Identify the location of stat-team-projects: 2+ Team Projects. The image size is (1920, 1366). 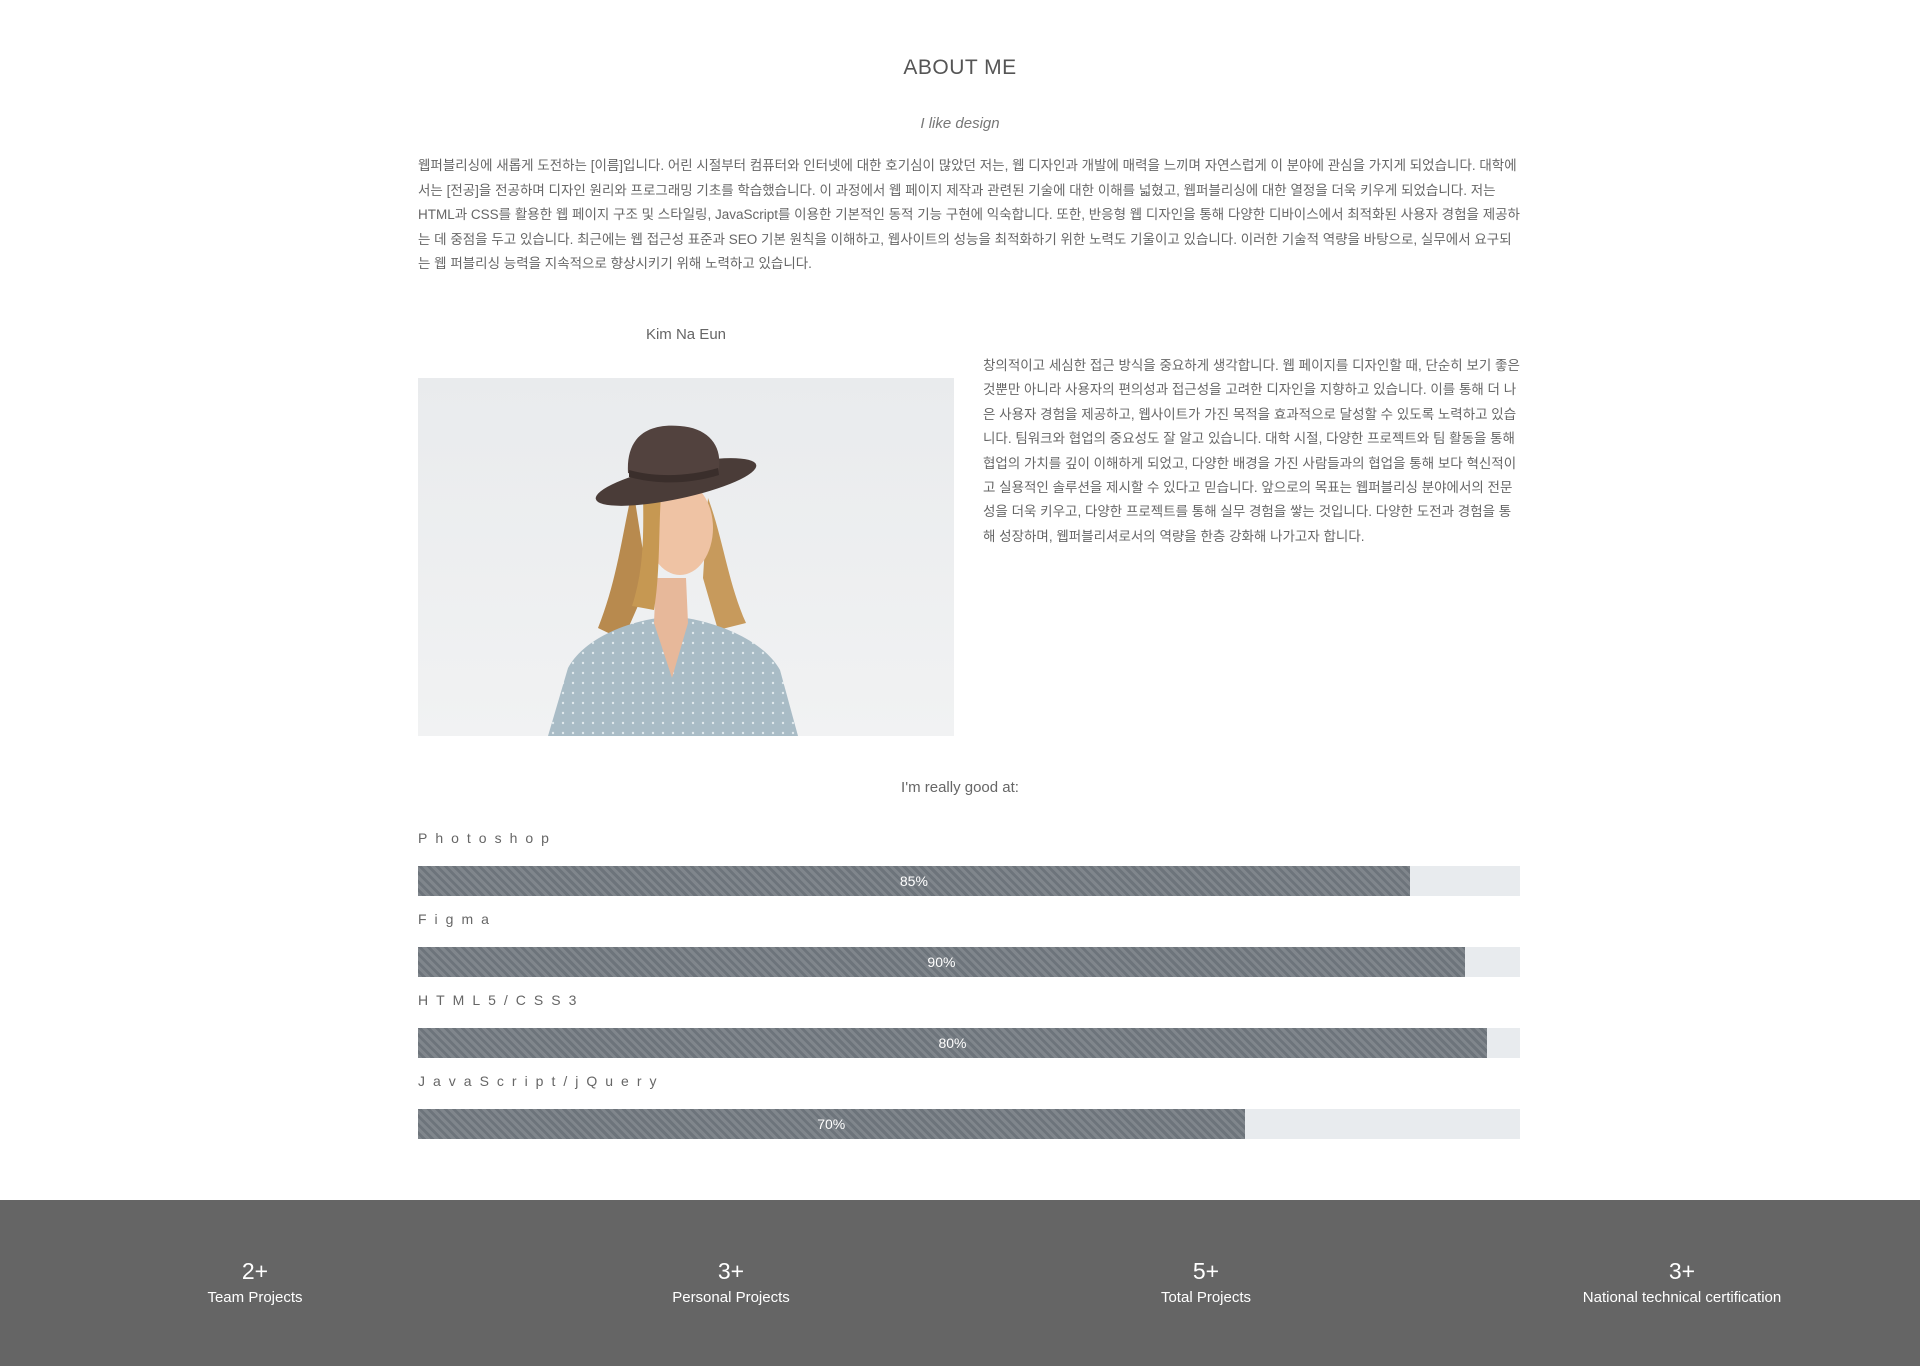
(255, 1282).